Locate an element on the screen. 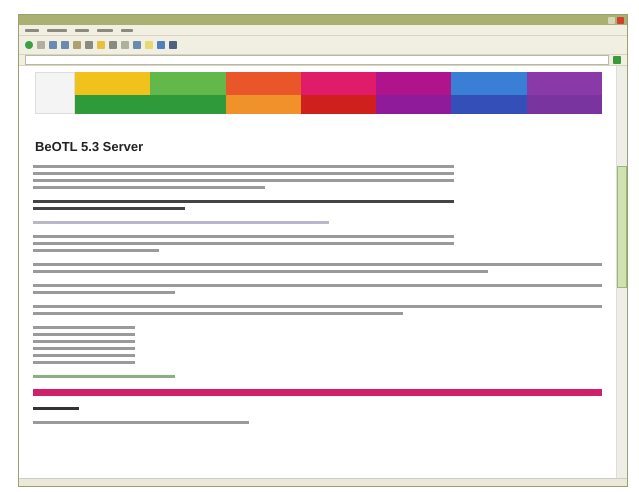 This screenshot has height=492, width=639. page-heading: BeOTL 5.3 Server is located at coordinates (89, 146).